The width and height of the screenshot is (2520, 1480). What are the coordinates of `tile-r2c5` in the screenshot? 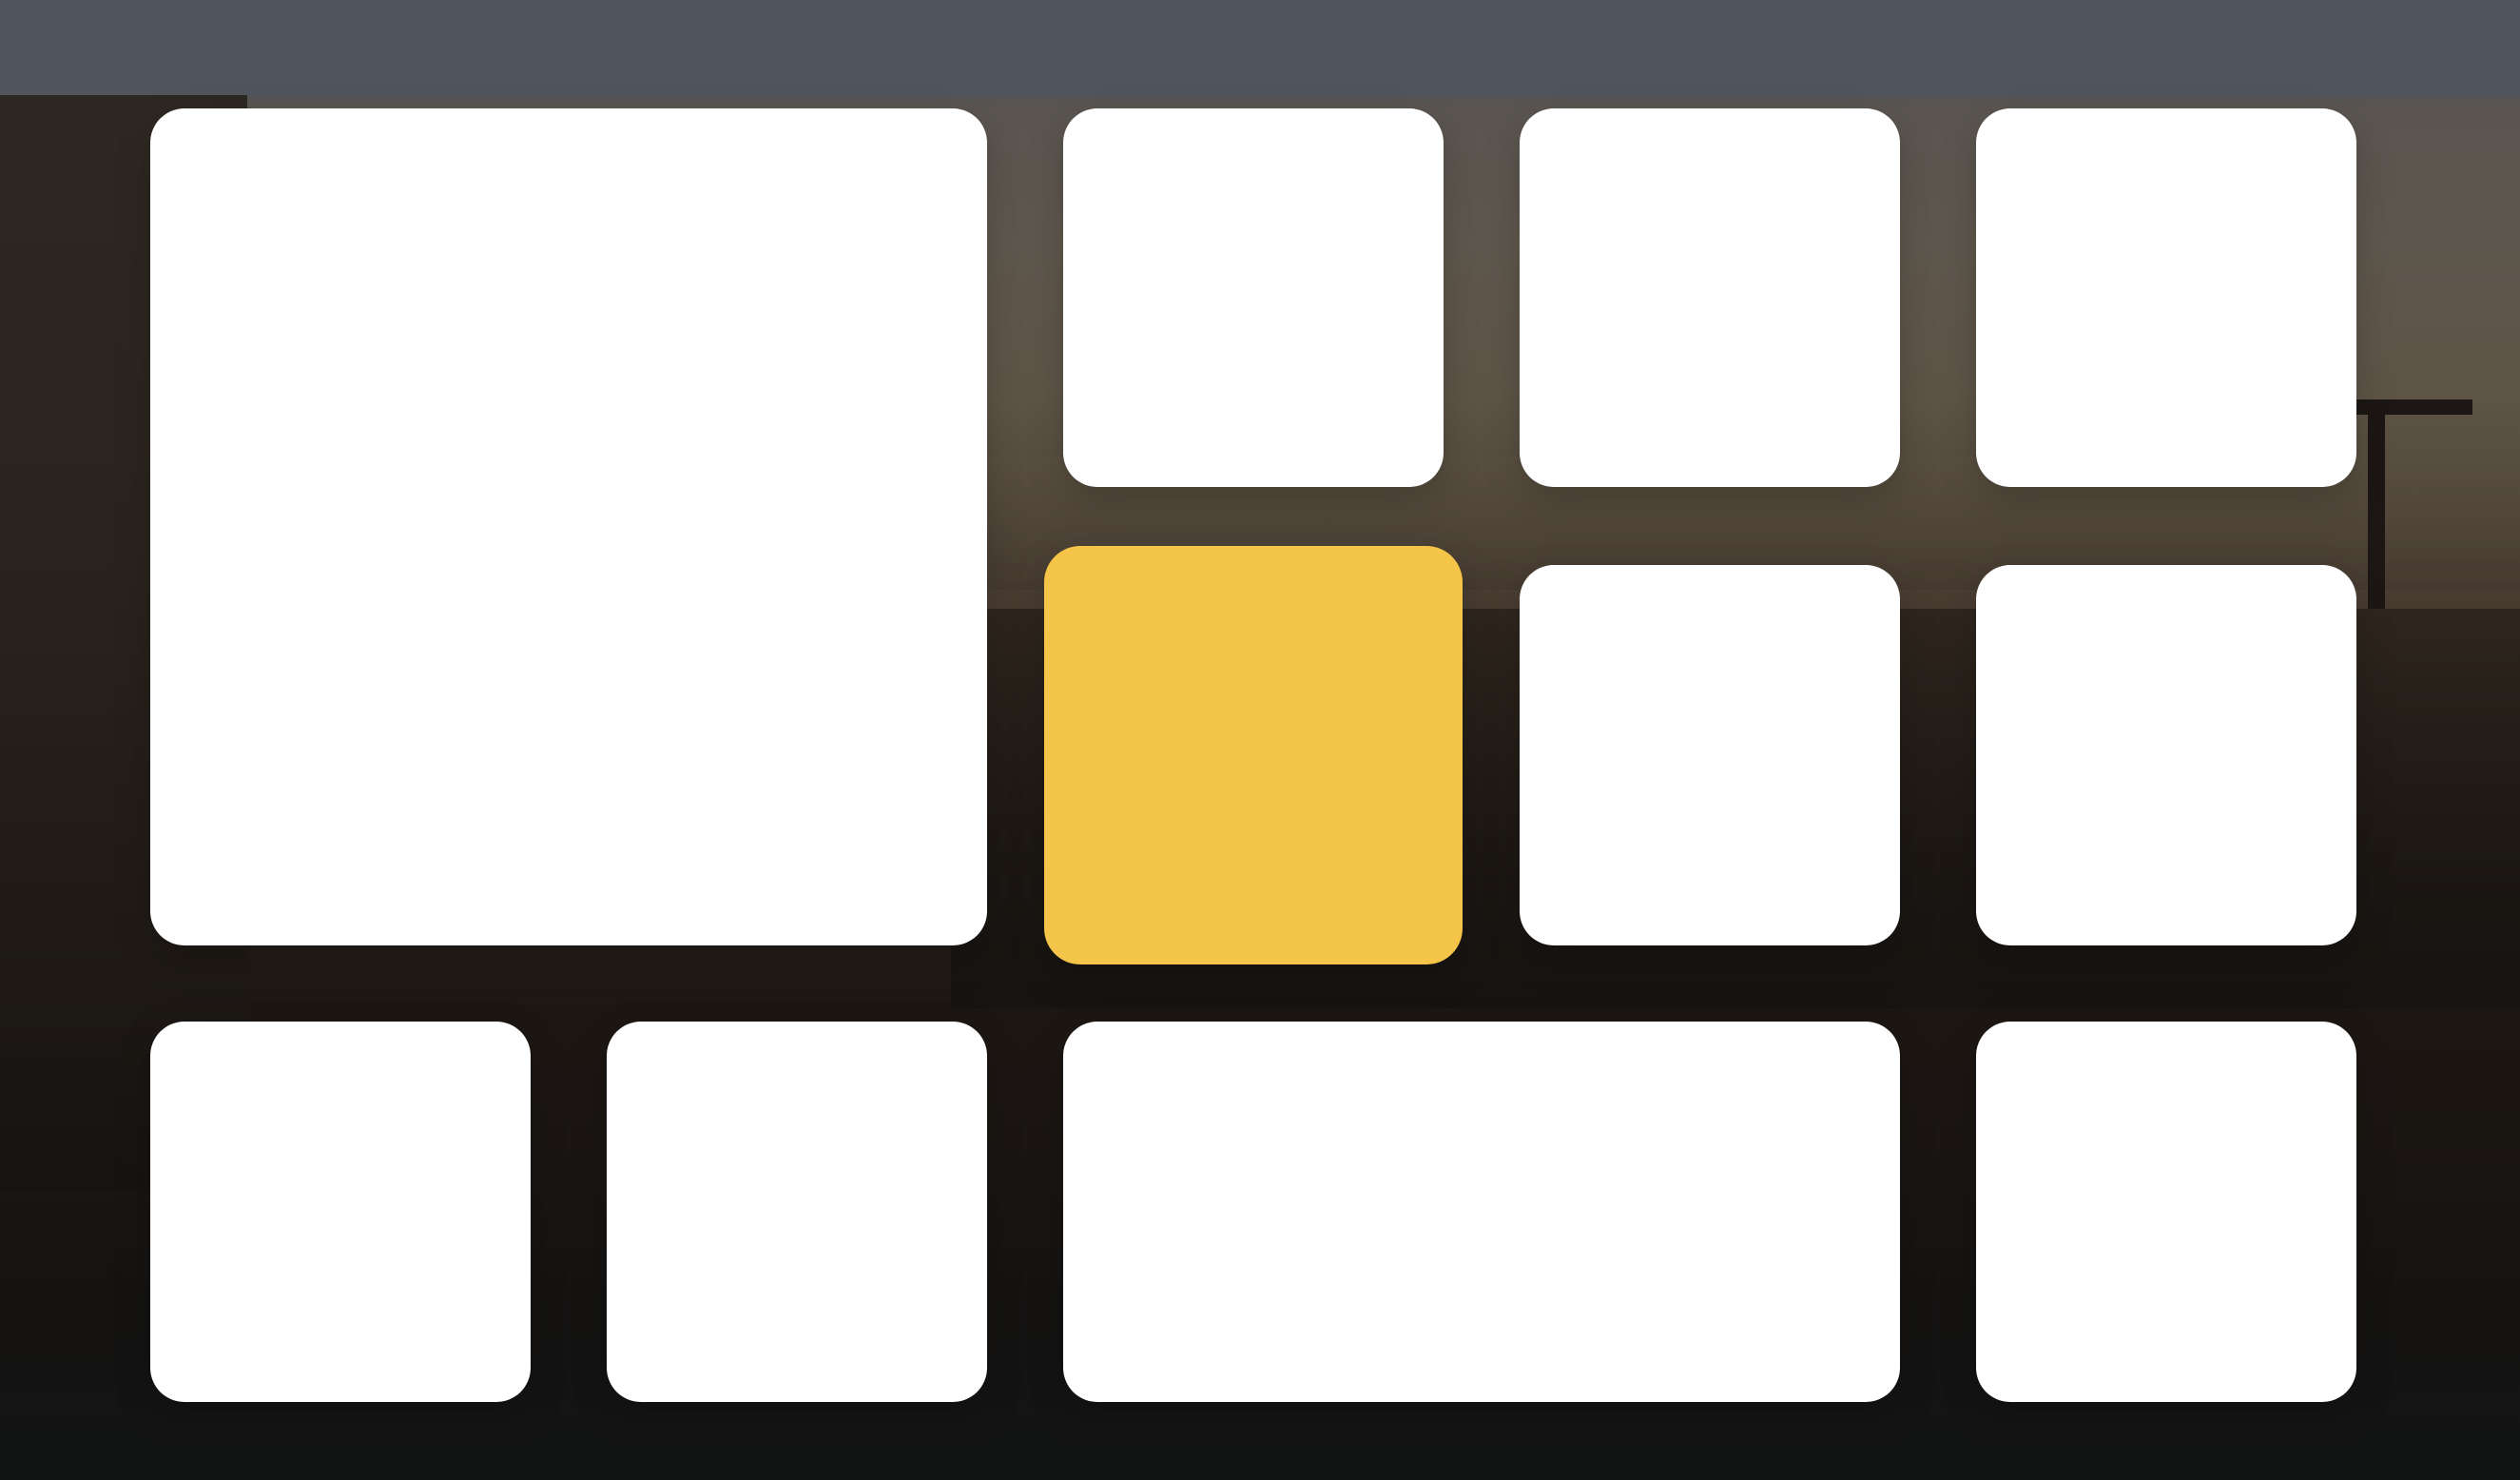 It's located at (2166, 755).